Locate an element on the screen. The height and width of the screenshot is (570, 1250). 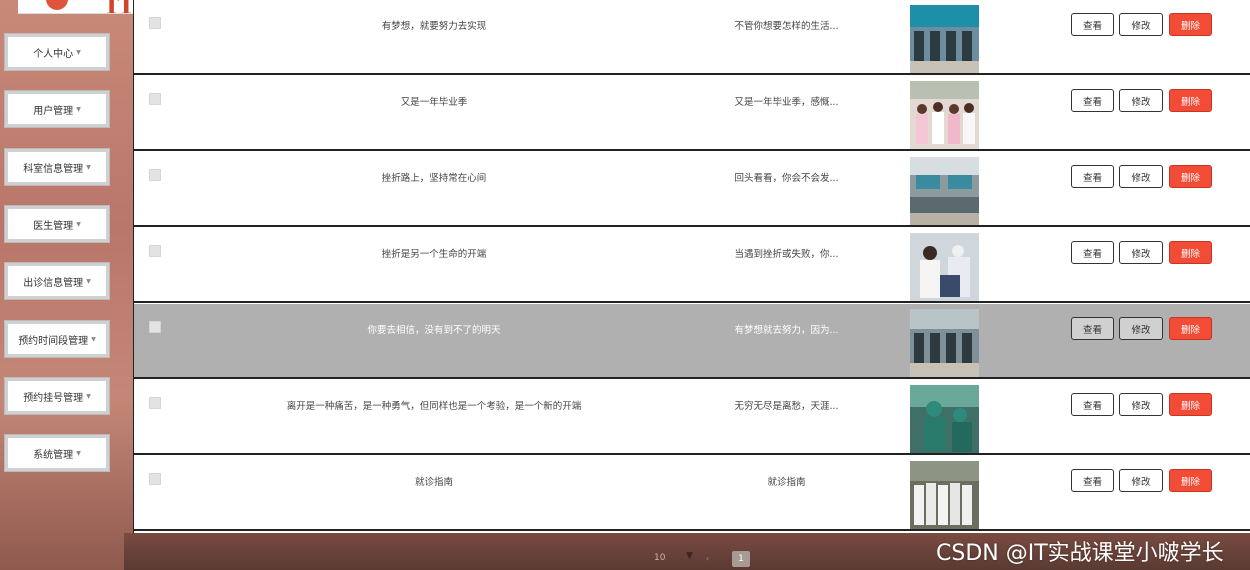
sidebar-item-time-slot: 预约时间段管理 ▼ is located at coordinates (57, 339).